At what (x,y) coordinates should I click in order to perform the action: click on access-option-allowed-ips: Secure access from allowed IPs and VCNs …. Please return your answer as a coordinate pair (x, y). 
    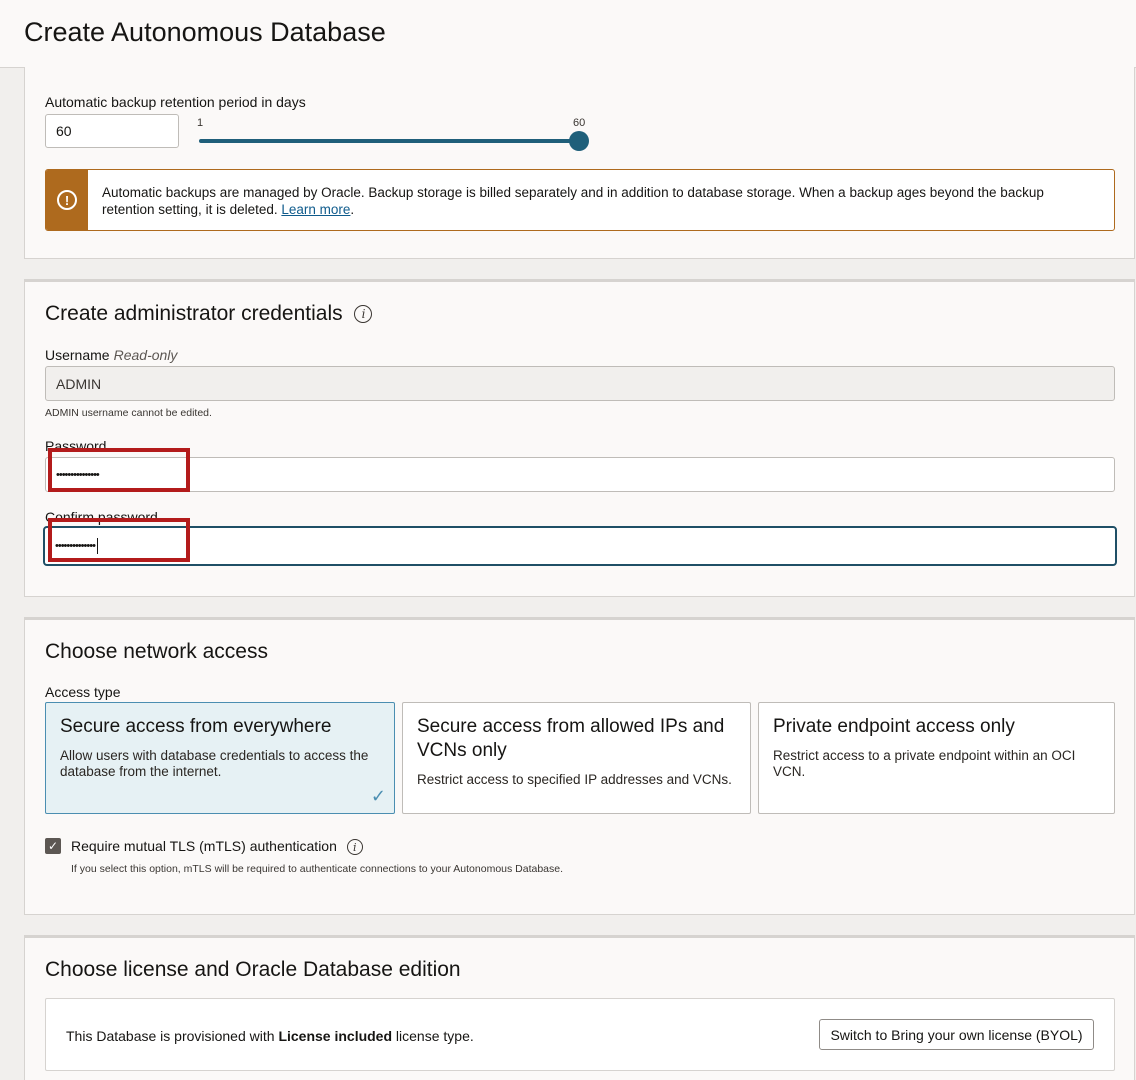
    Looking at the image, I should click on (576, 758).